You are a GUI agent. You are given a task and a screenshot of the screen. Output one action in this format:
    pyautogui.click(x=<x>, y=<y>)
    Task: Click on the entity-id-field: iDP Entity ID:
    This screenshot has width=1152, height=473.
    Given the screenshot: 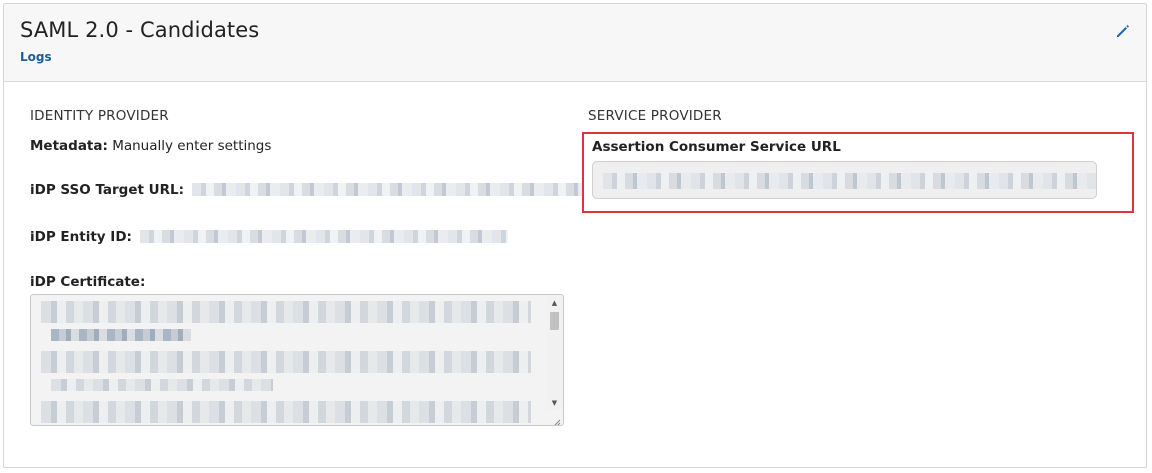 What is the action you would take?
    pyautogui.click(x=269, y=237)
    